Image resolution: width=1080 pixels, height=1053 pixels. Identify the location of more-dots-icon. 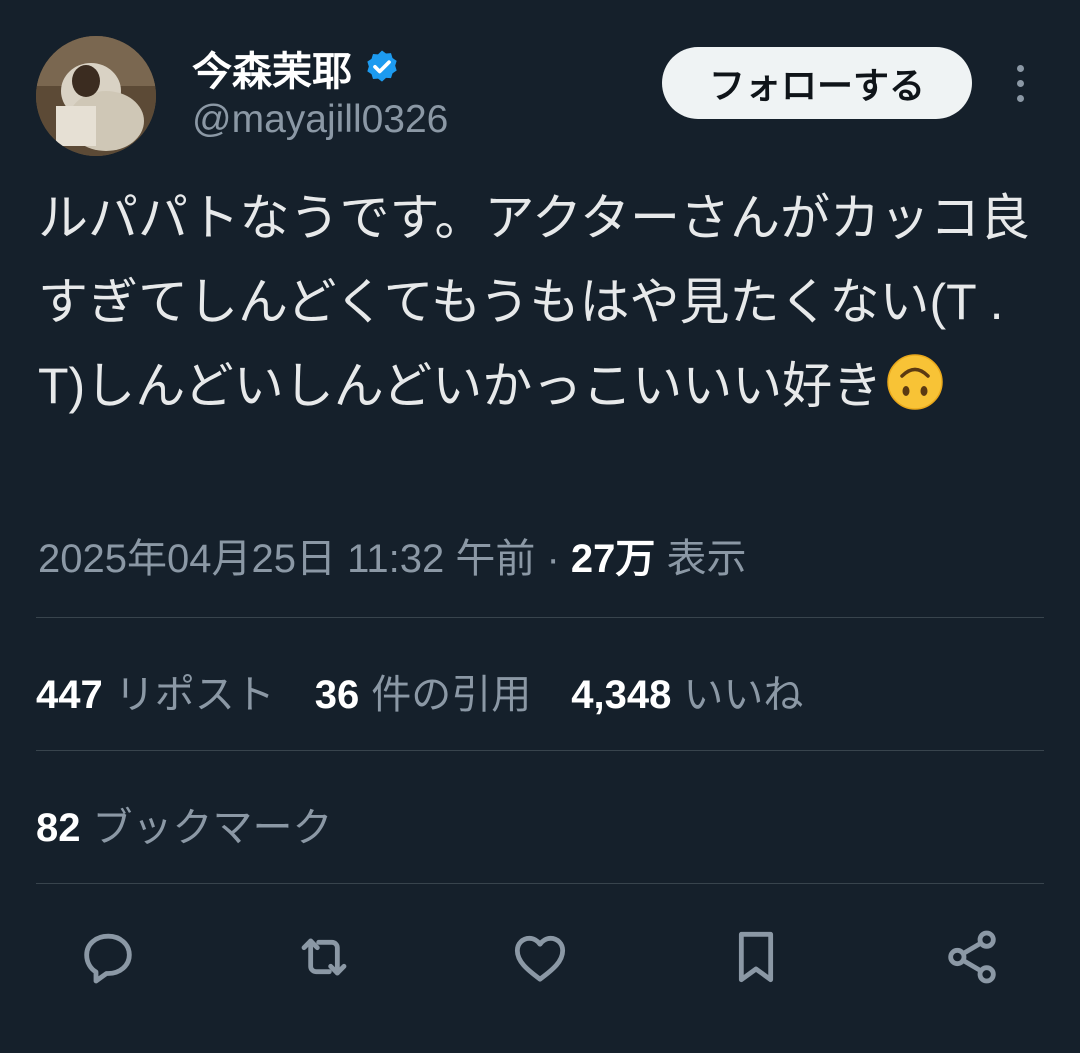
(1020, 83).